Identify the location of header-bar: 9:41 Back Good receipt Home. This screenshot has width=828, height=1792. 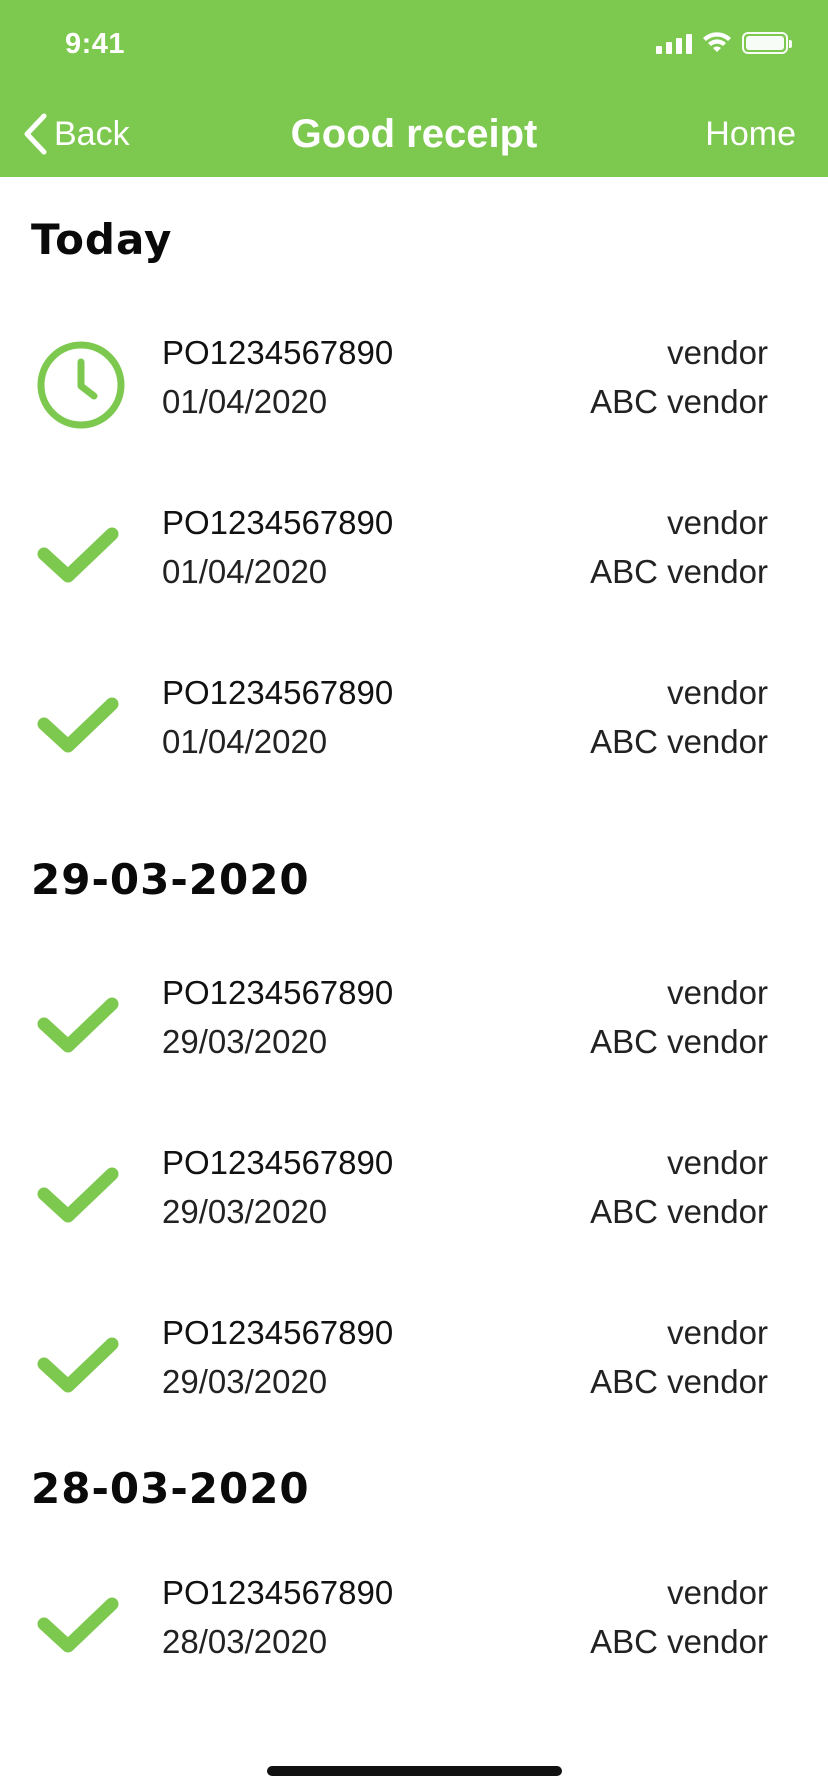
(414, 88).